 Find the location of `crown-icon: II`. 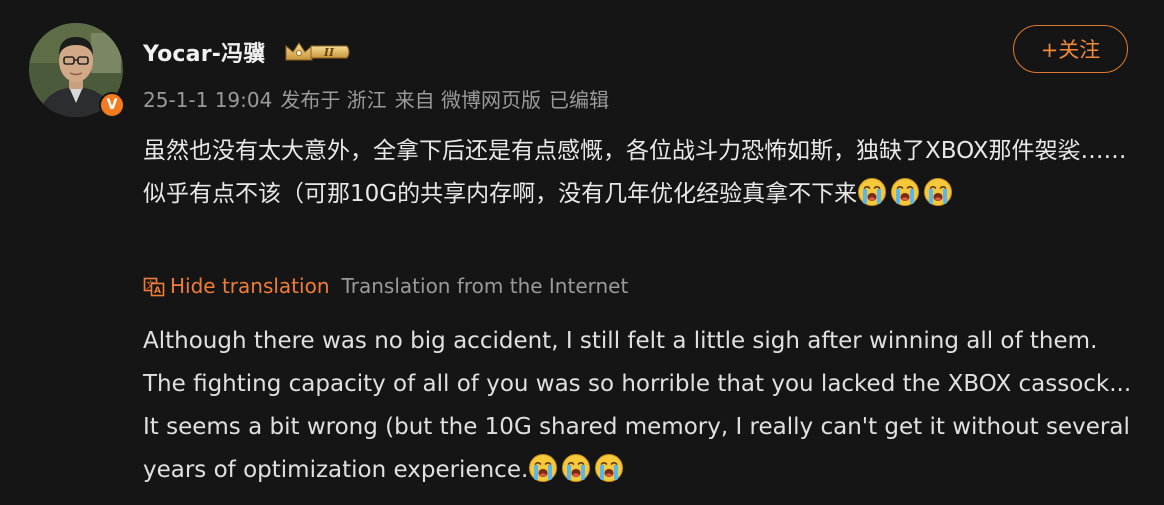

crown-icon: II is located at coordinates (317, 51).